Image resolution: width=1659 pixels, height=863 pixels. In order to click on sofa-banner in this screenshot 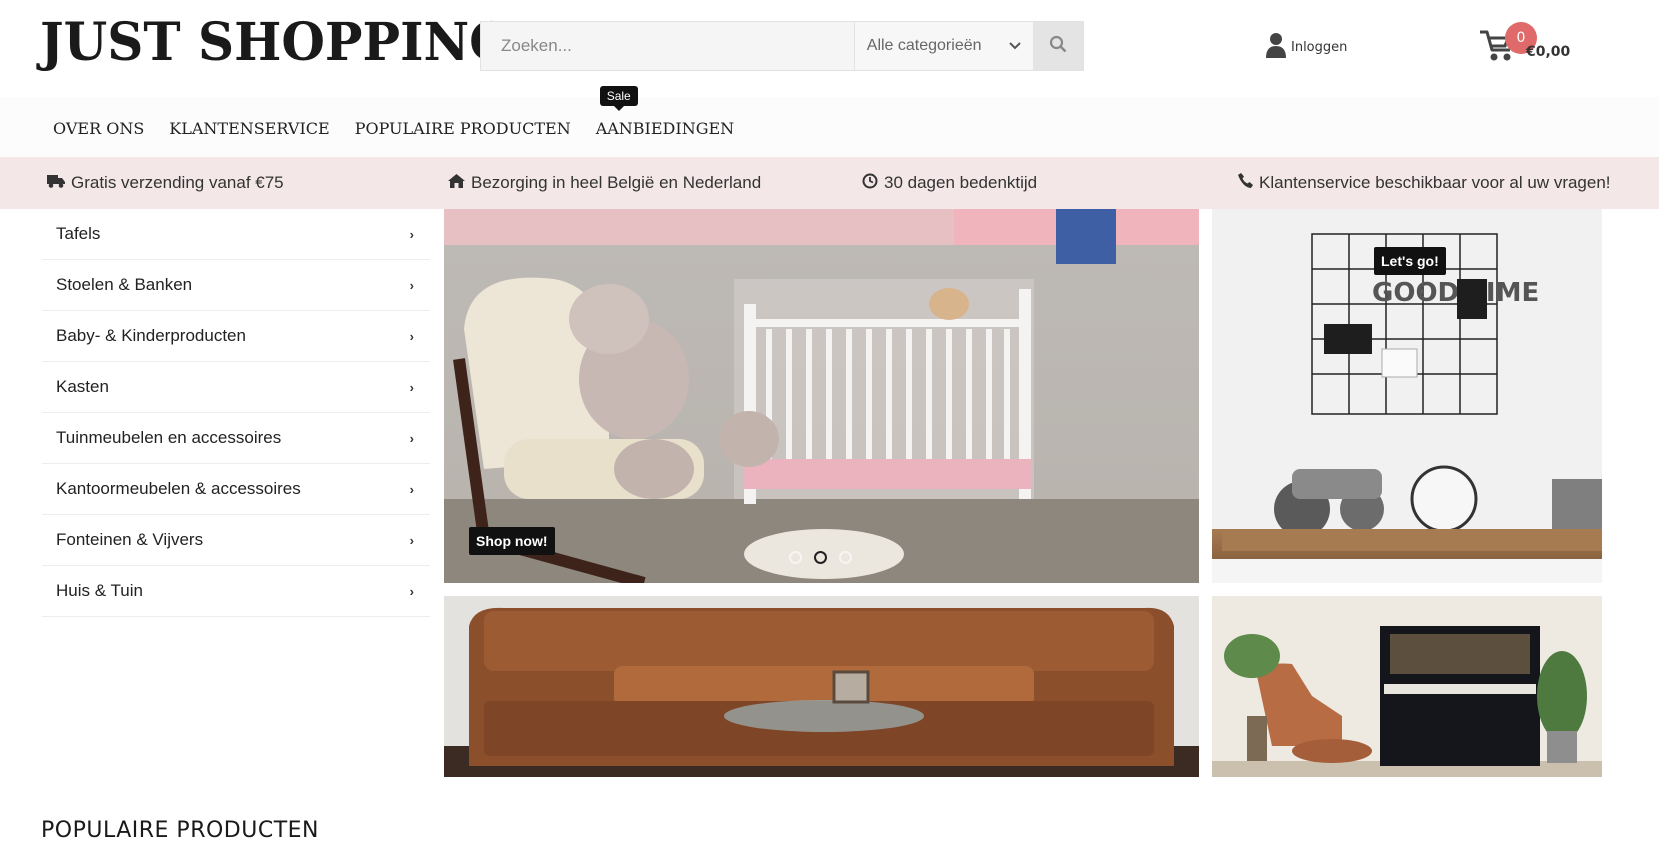, I will do `click(821, 686)`.